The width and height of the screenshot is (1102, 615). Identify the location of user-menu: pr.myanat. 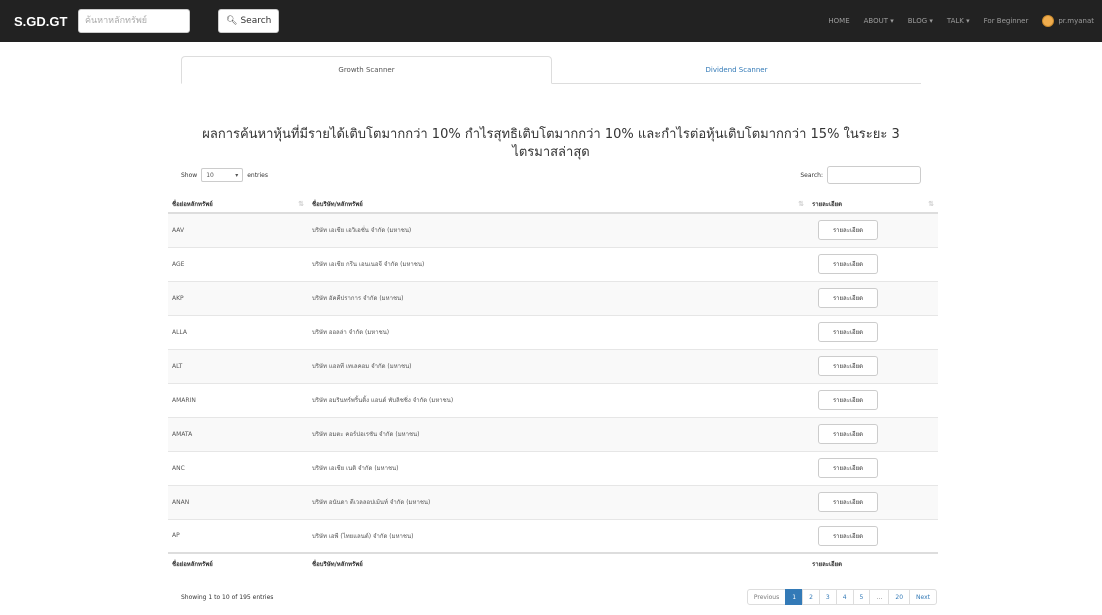
(1068, 21).